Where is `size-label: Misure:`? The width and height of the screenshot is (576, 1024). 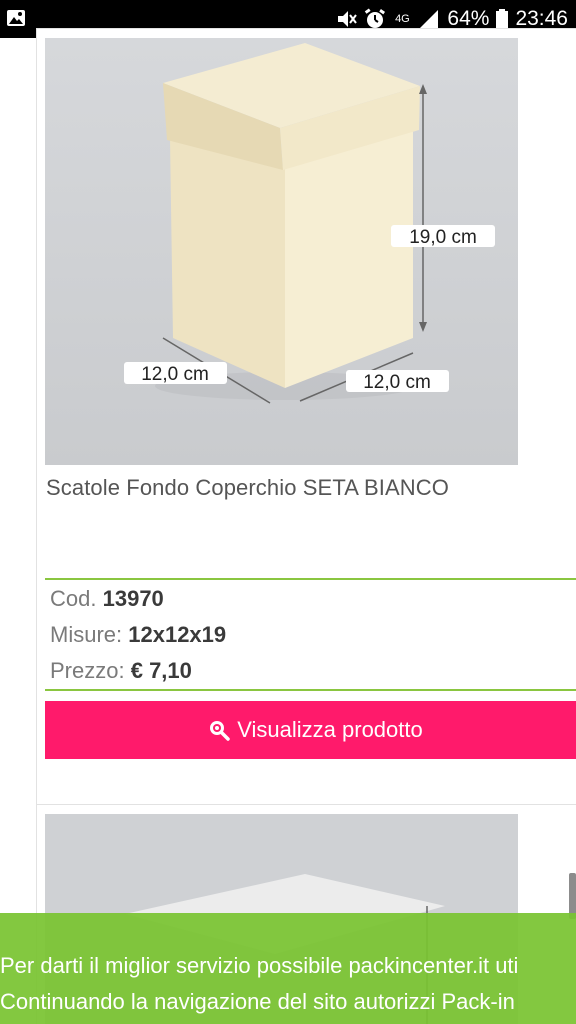 size-label: Misure: is located at coordinates (86, 634).